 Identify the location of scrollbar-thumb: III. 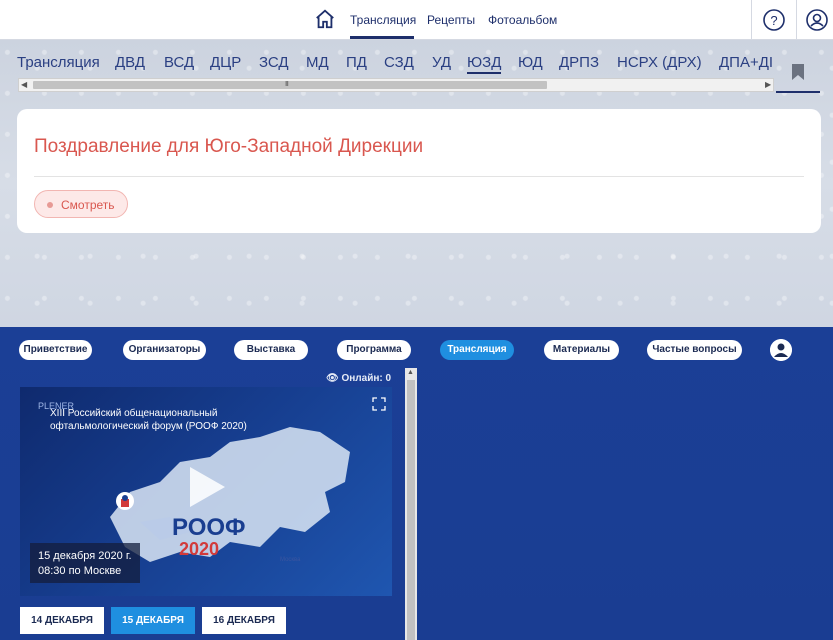
(290, 85).